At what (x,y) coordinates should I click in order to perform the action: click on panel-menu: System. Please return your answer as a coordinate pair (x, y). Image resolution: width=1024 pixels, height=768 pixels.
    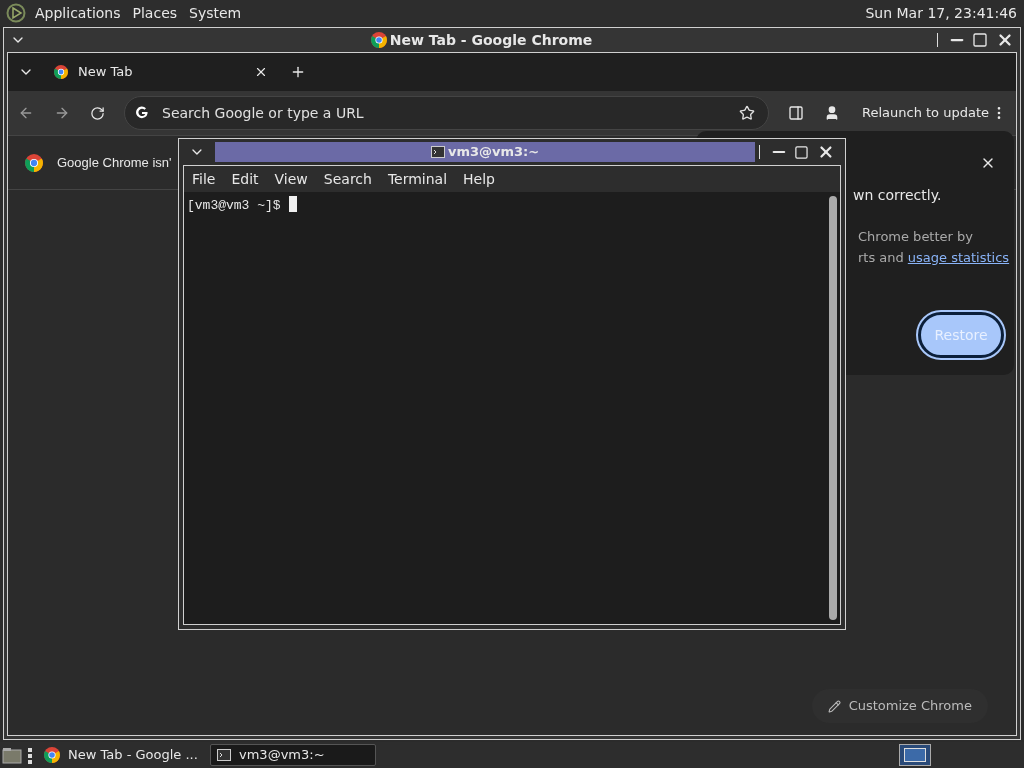
    Looking at the image, I should click on (215, 13).